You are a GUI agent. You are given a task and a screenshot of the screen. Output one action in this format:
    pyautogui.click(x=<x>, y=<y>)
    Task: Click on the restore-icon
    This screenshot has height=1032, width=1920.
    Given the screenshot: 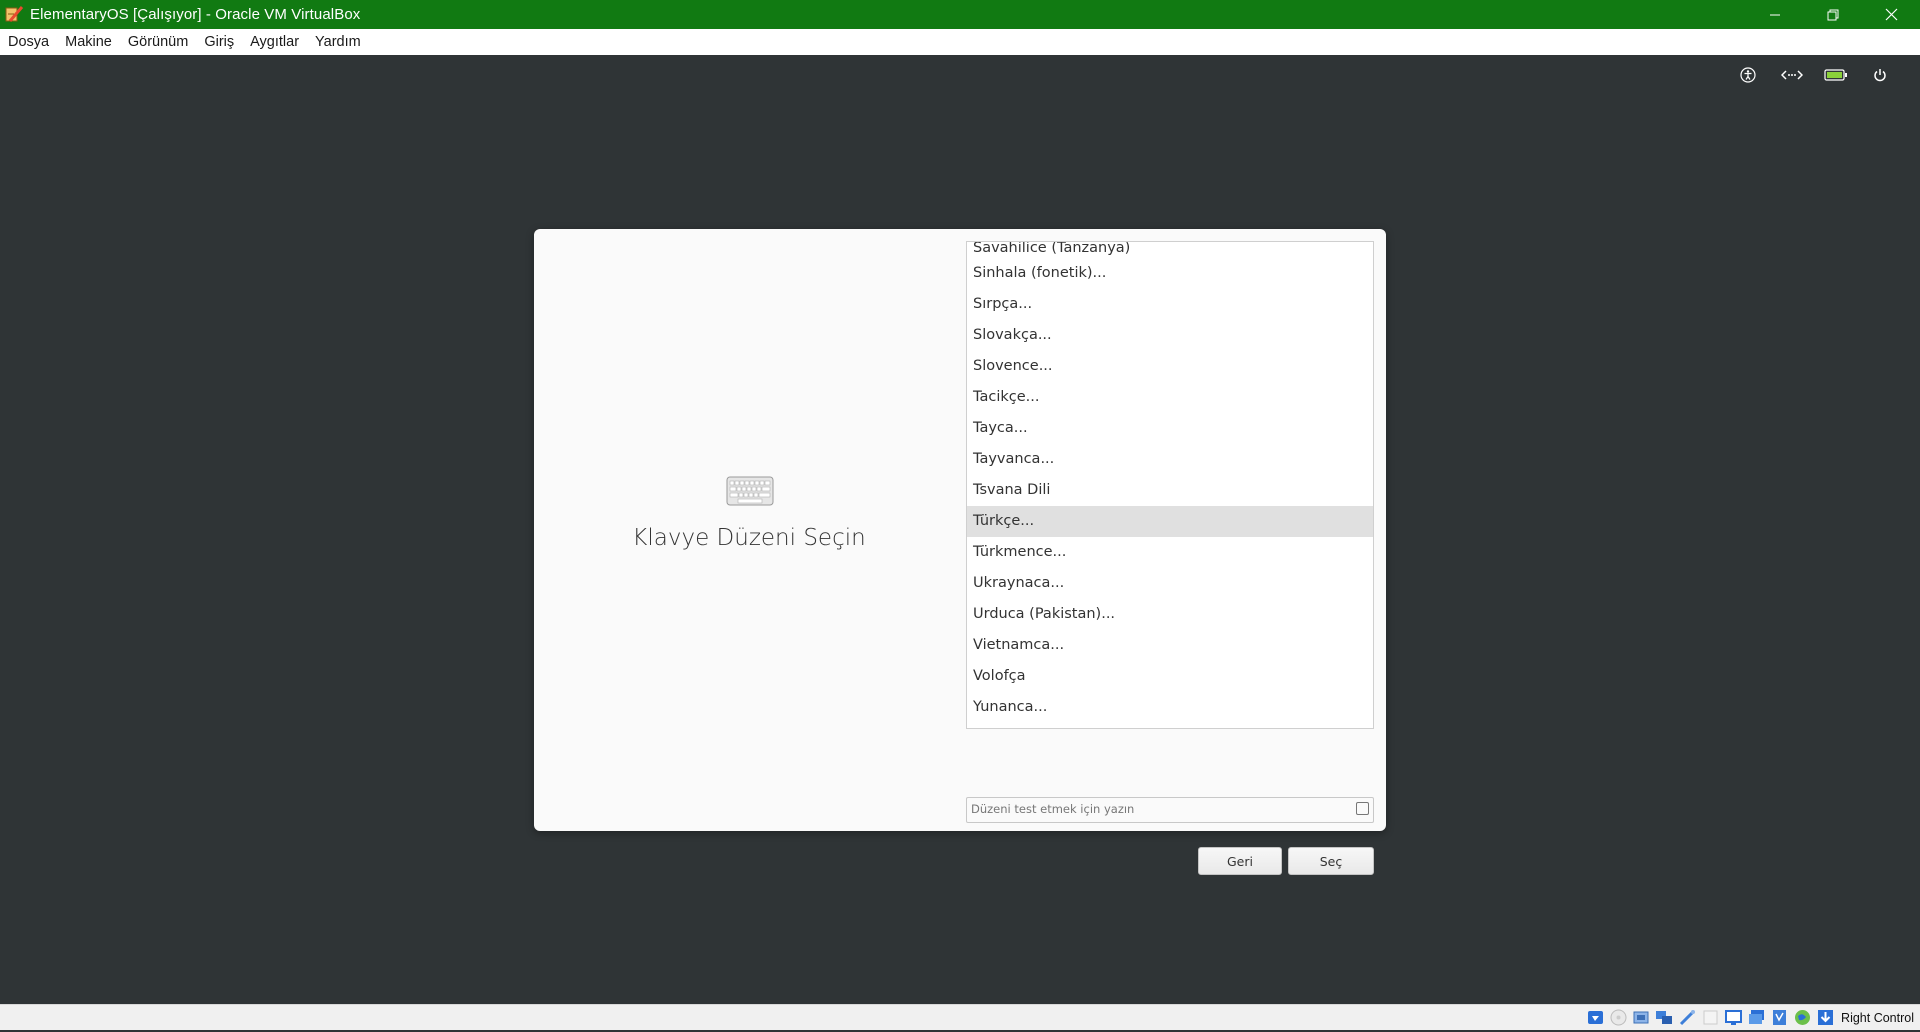 What is the action you would take?
    pyautogui.click(x=1833, y=14)
    